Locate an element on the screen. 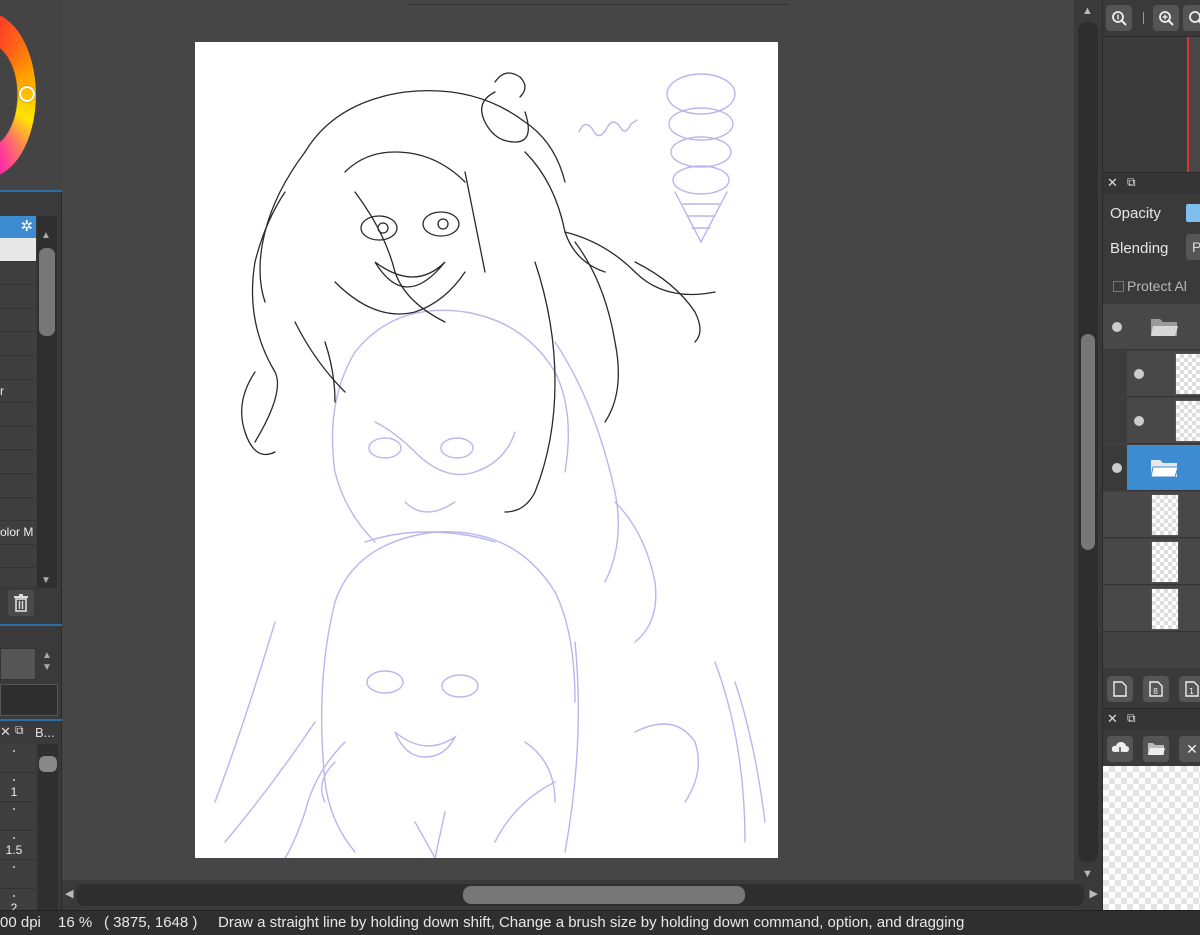 The width and height of the screenshot is (1200, 935). layer-8bit-icon: 8 is located at coordinates (1156, 689).